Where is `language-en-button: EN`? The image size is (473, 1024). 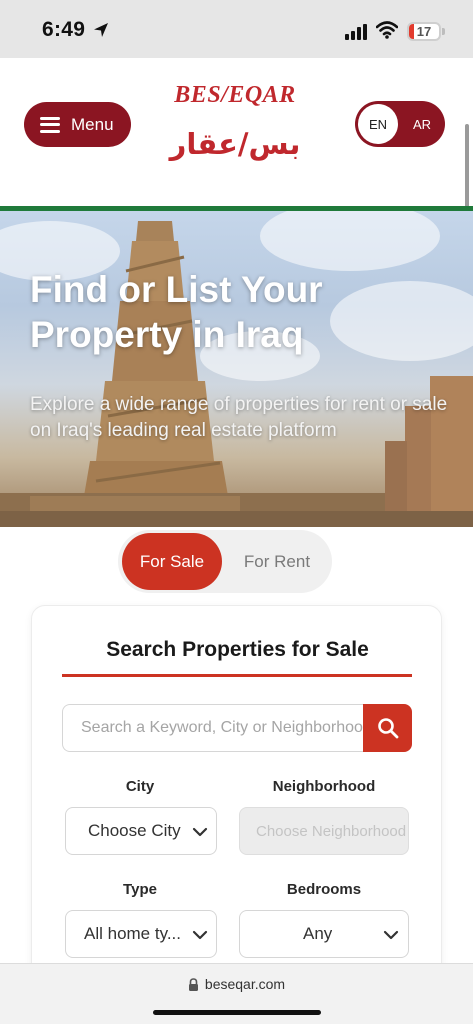
language-en-button: EN is located at coordinates (378, 124).